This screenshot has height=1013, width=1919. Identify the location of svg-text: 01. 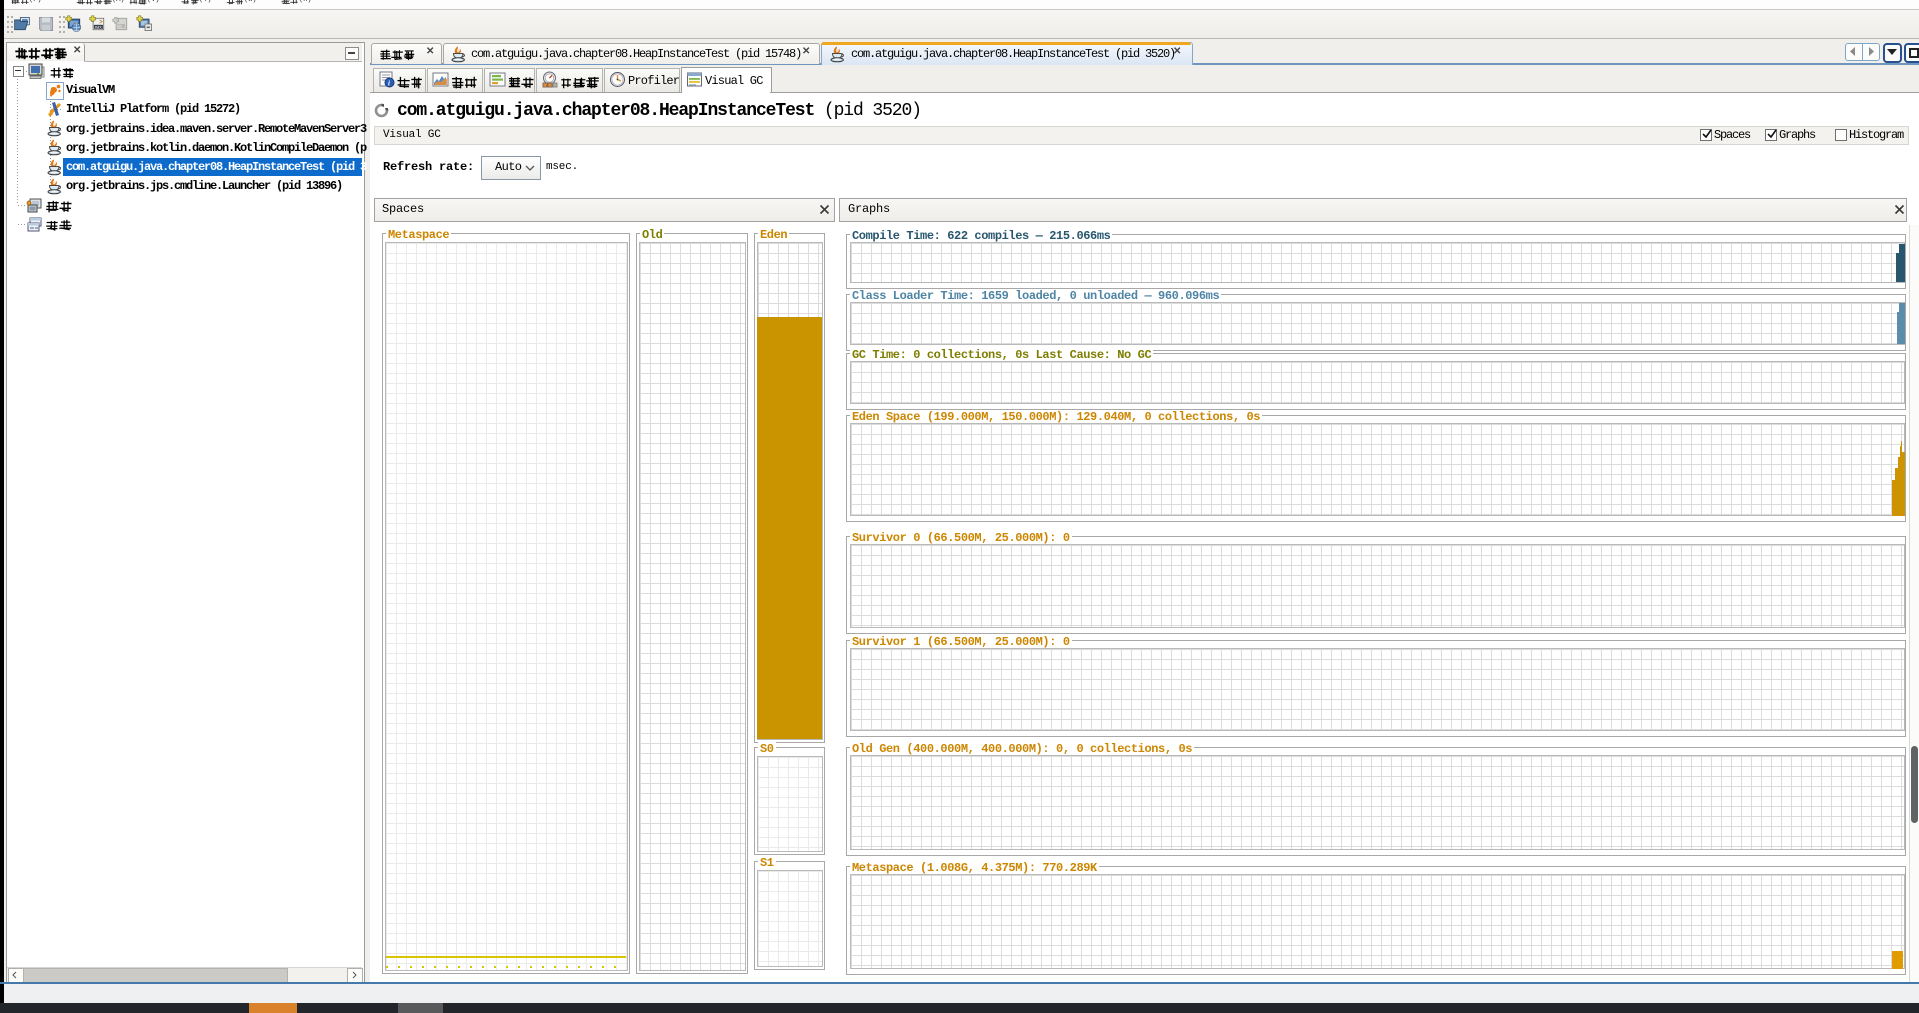
(120, 27).